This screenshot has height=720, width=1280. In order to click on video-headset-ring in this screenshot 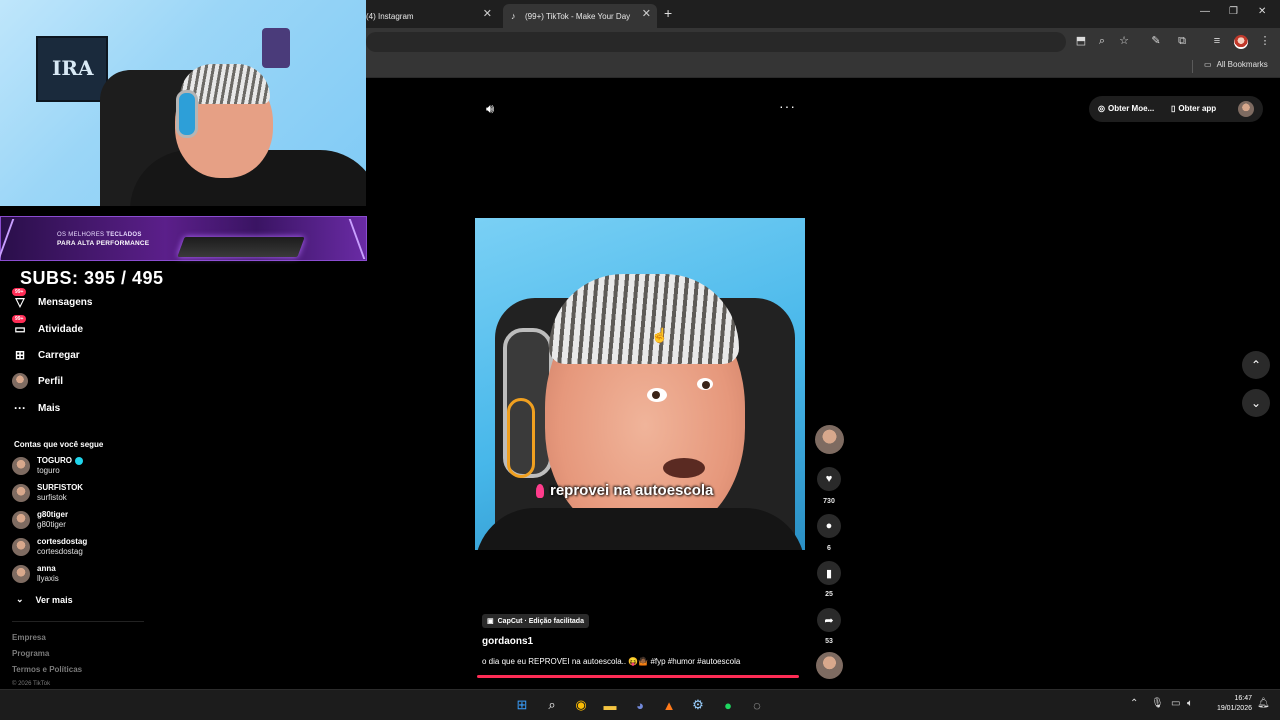, I will do `click(521, 438)`.